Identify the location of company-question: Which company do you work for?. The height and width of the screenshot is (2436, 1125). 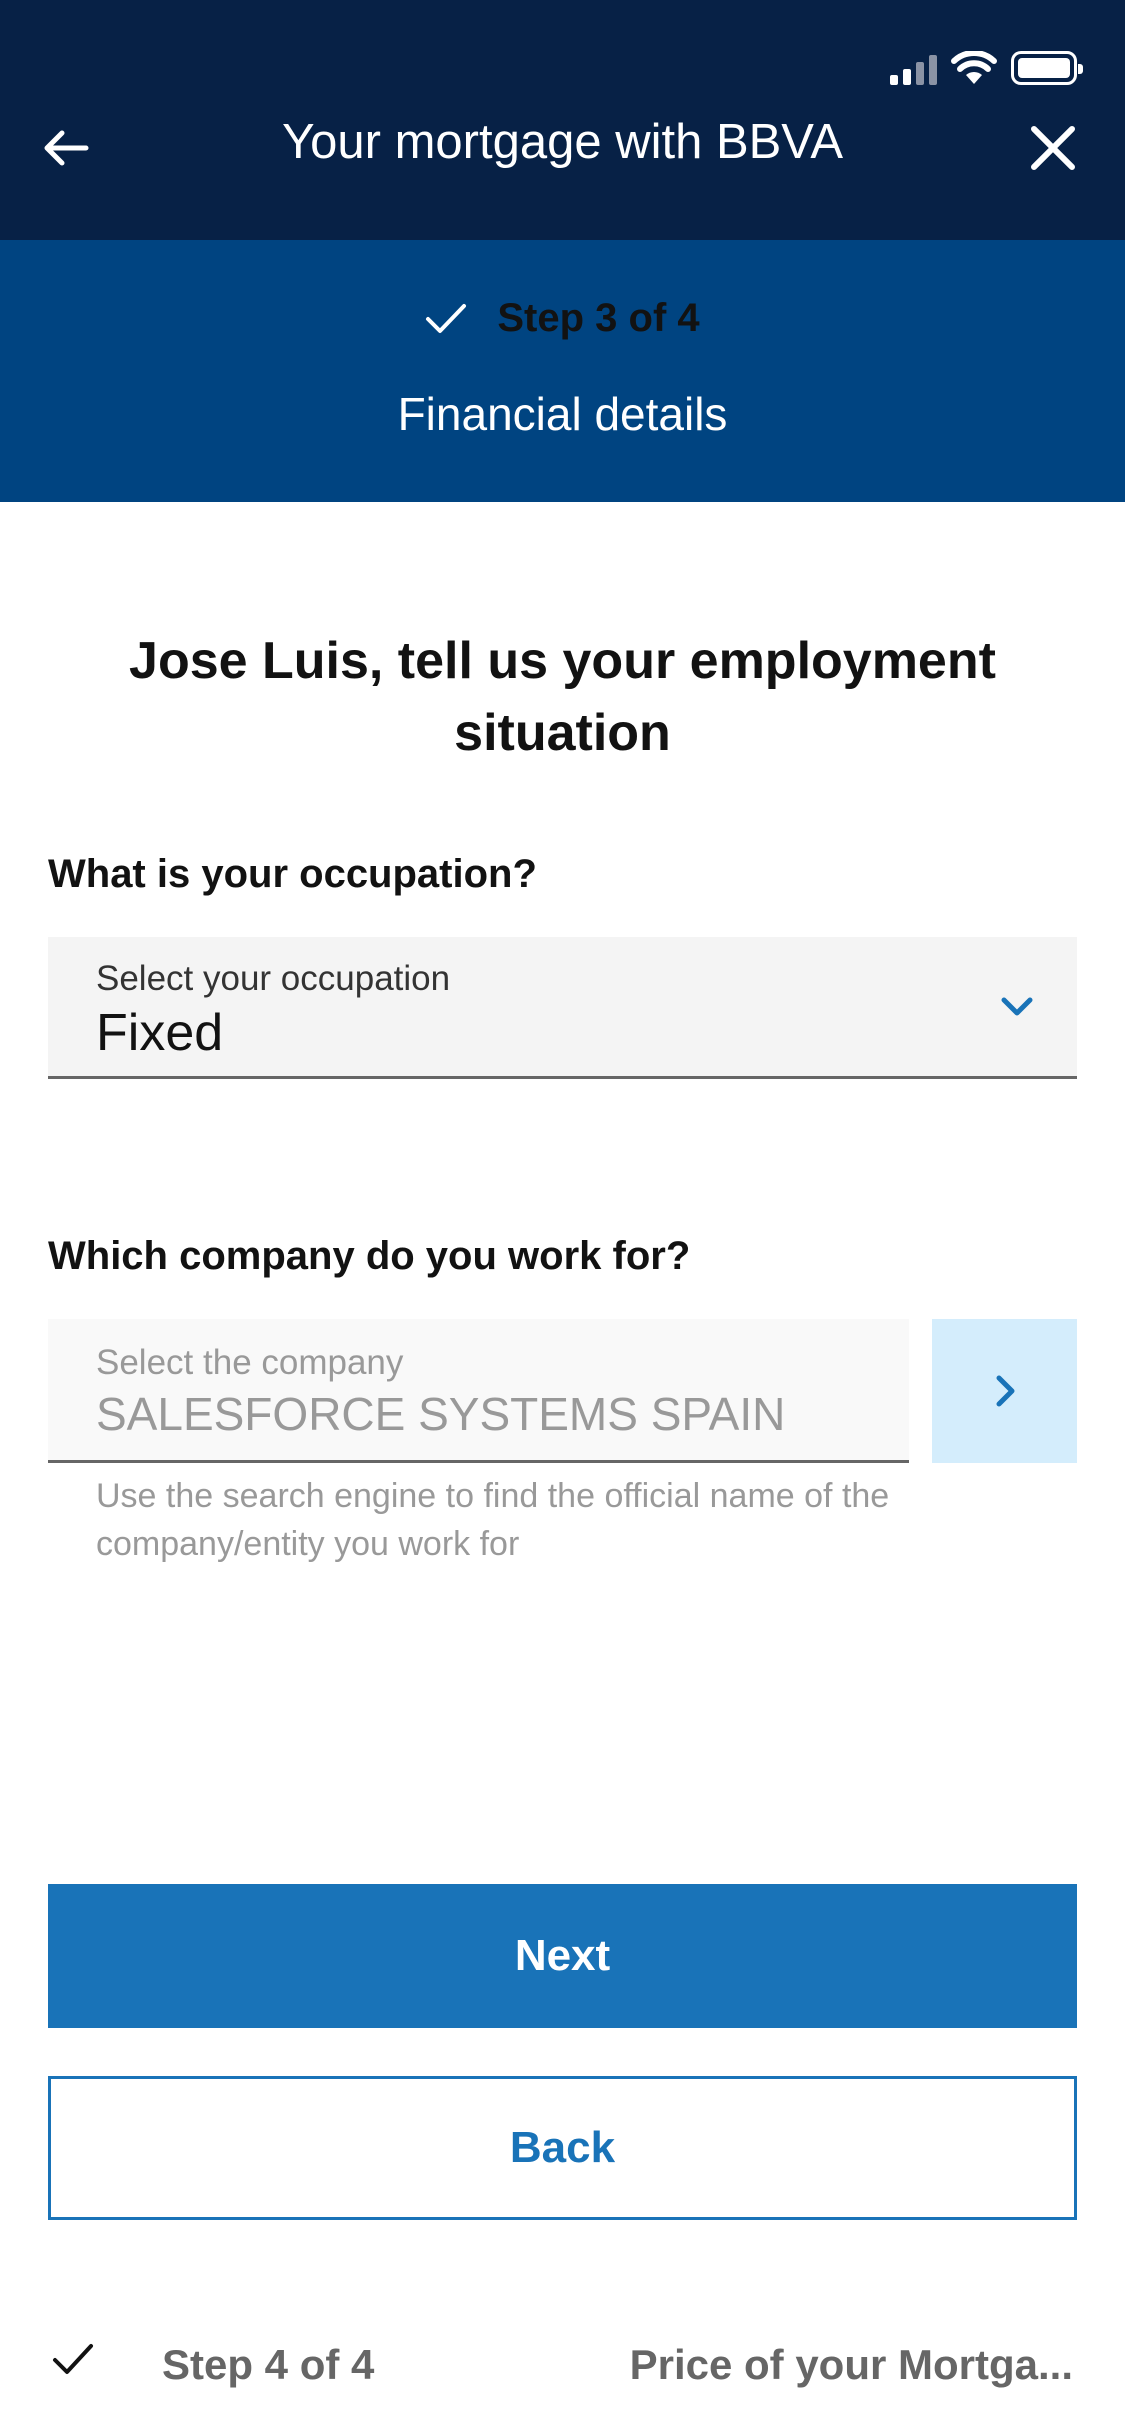
(369, 1256).